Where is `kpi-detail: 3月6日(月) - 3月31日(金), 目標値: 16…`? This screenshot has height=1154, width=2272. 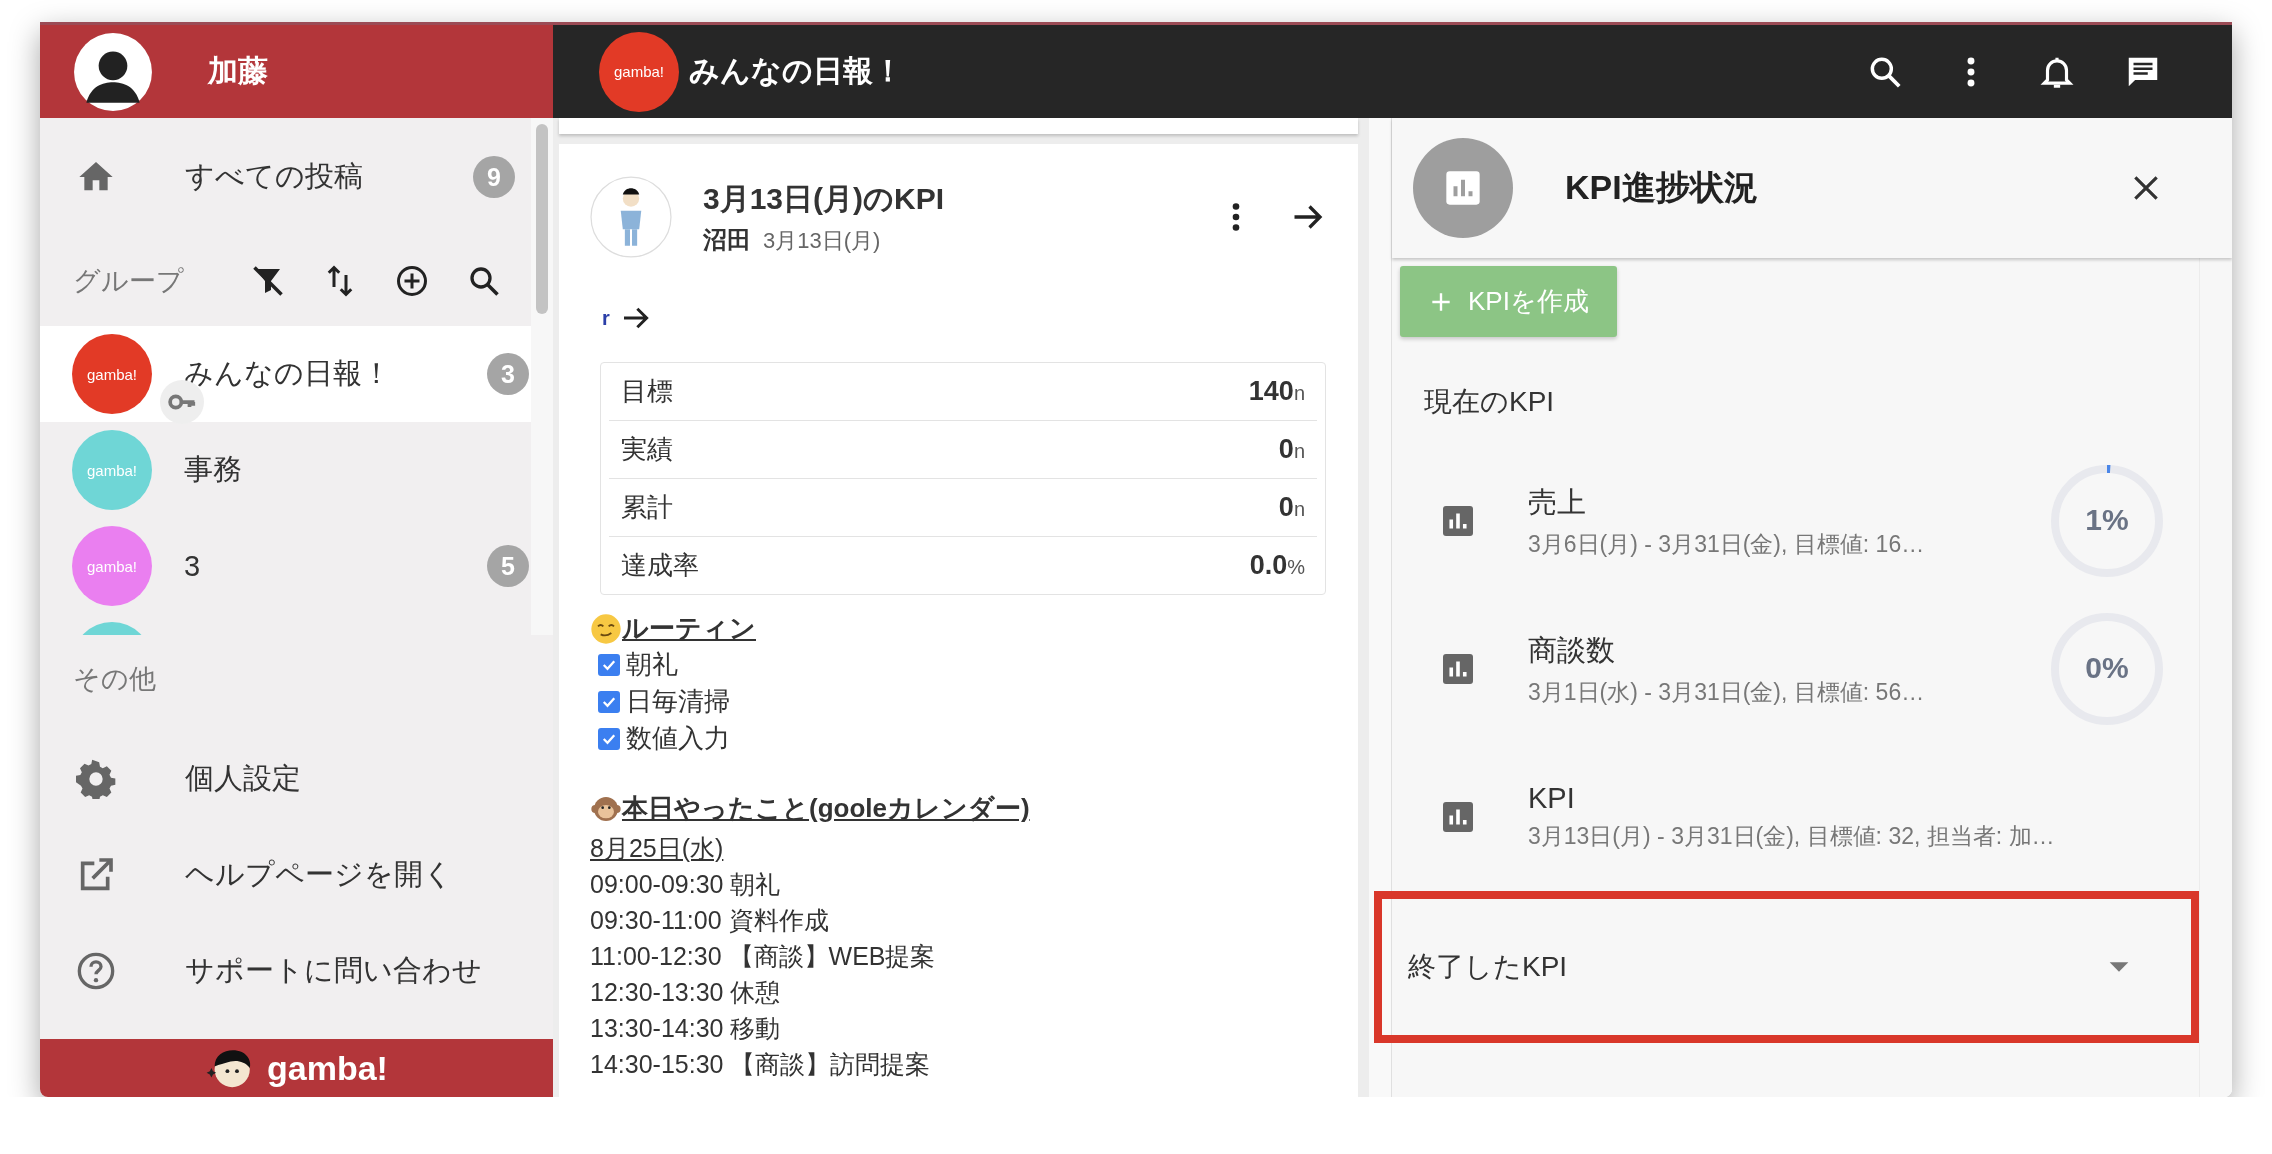 kpi-detail: 3月6日(月) - 3月31日(金), 目標値: 16… is located at coordinates (1727, 544).